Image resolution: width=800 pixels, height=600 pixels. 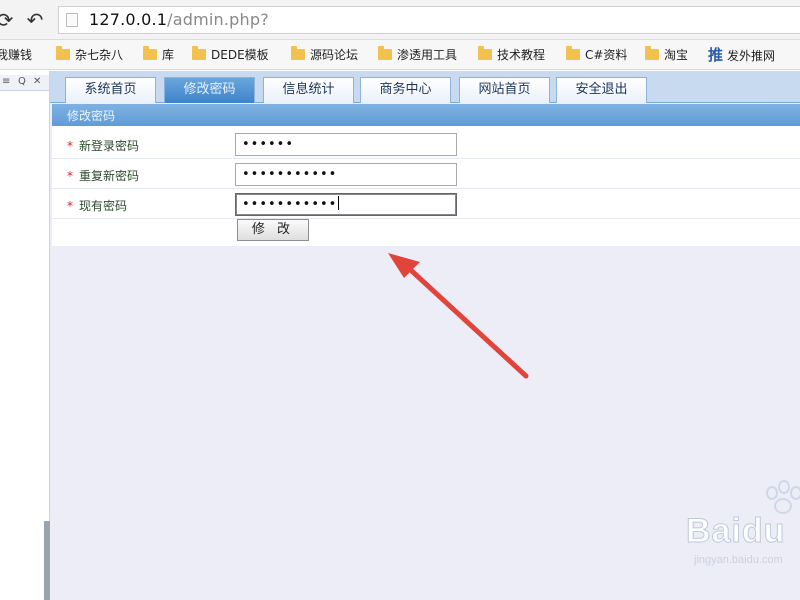 I want to click on tui-icon: 推, so click(x=716, y=55).